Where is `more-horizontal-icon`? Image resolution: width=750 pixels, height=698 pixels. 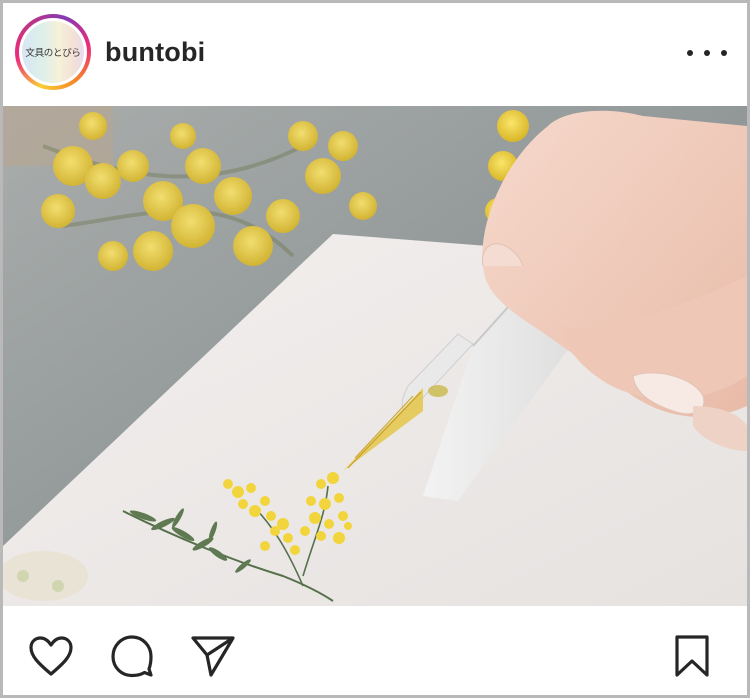 more-horizontal-icon is located at coordinates (690, 53).